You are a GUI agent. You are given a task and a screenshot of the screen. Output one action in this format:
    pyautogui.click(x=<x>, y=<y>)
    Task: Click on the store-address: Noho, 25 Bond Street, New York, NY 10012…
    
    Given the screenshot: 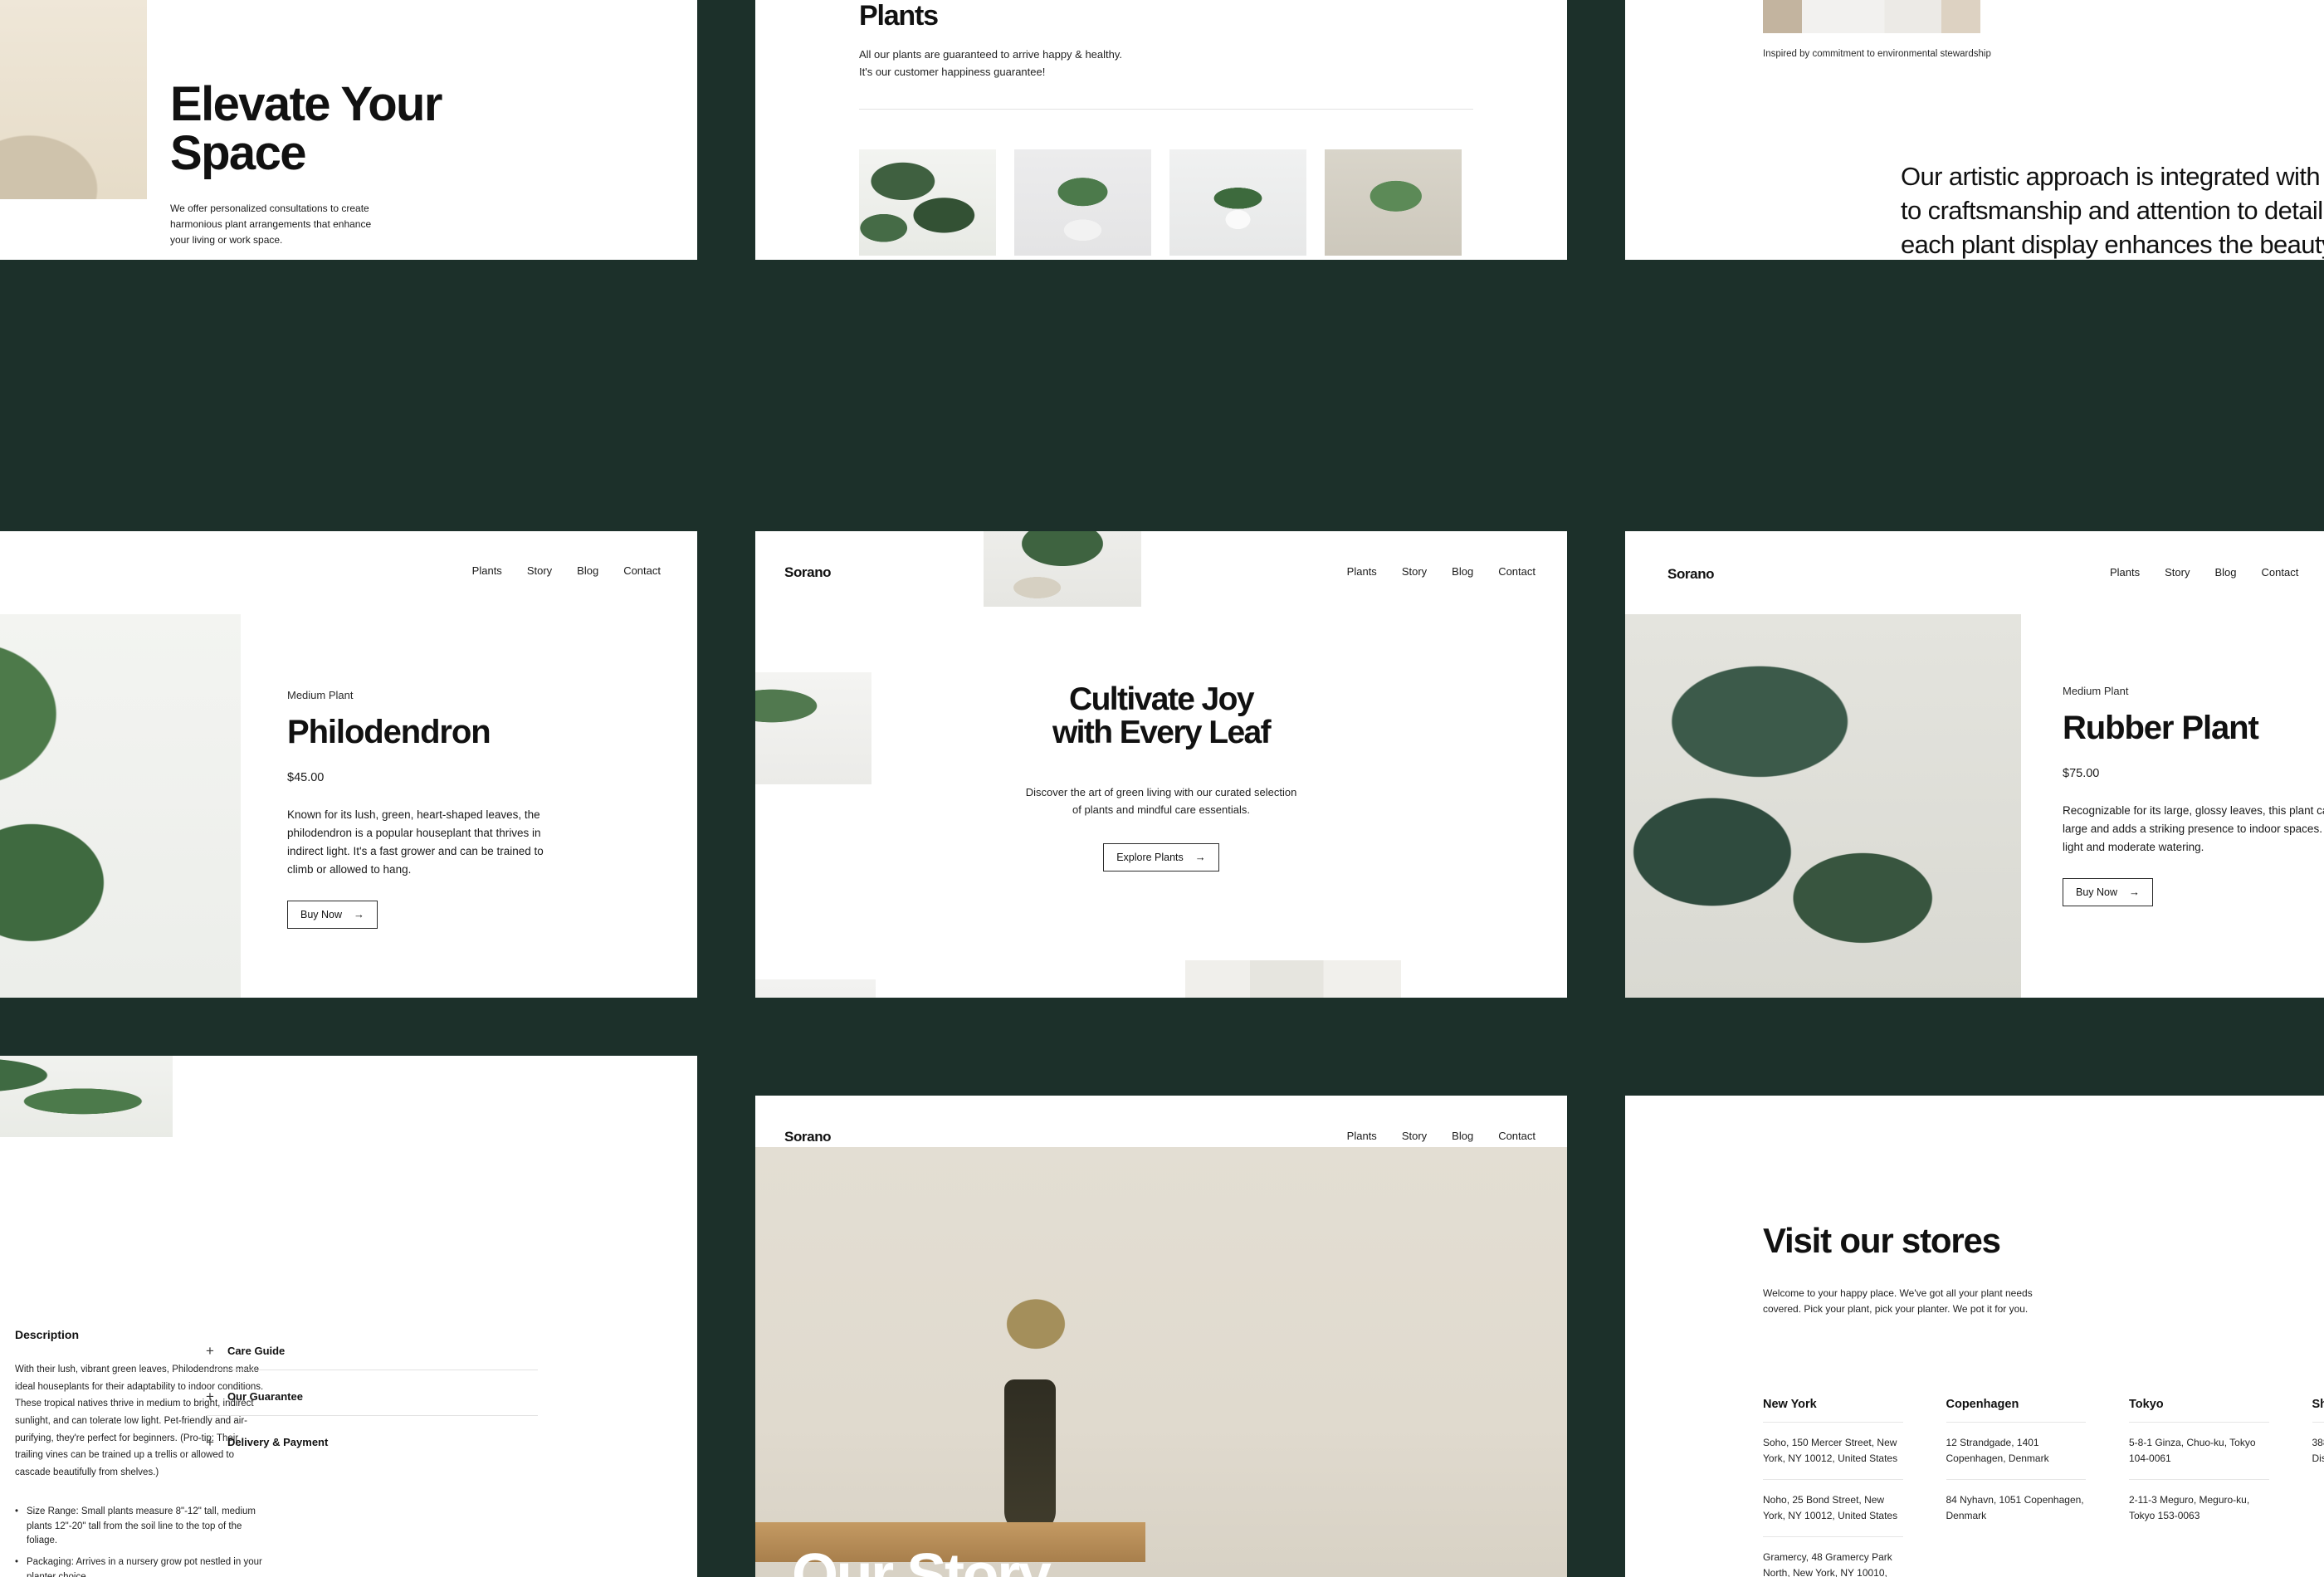 What is the action you would take?
    pyautogui.click(x=1830, y=1507)
    